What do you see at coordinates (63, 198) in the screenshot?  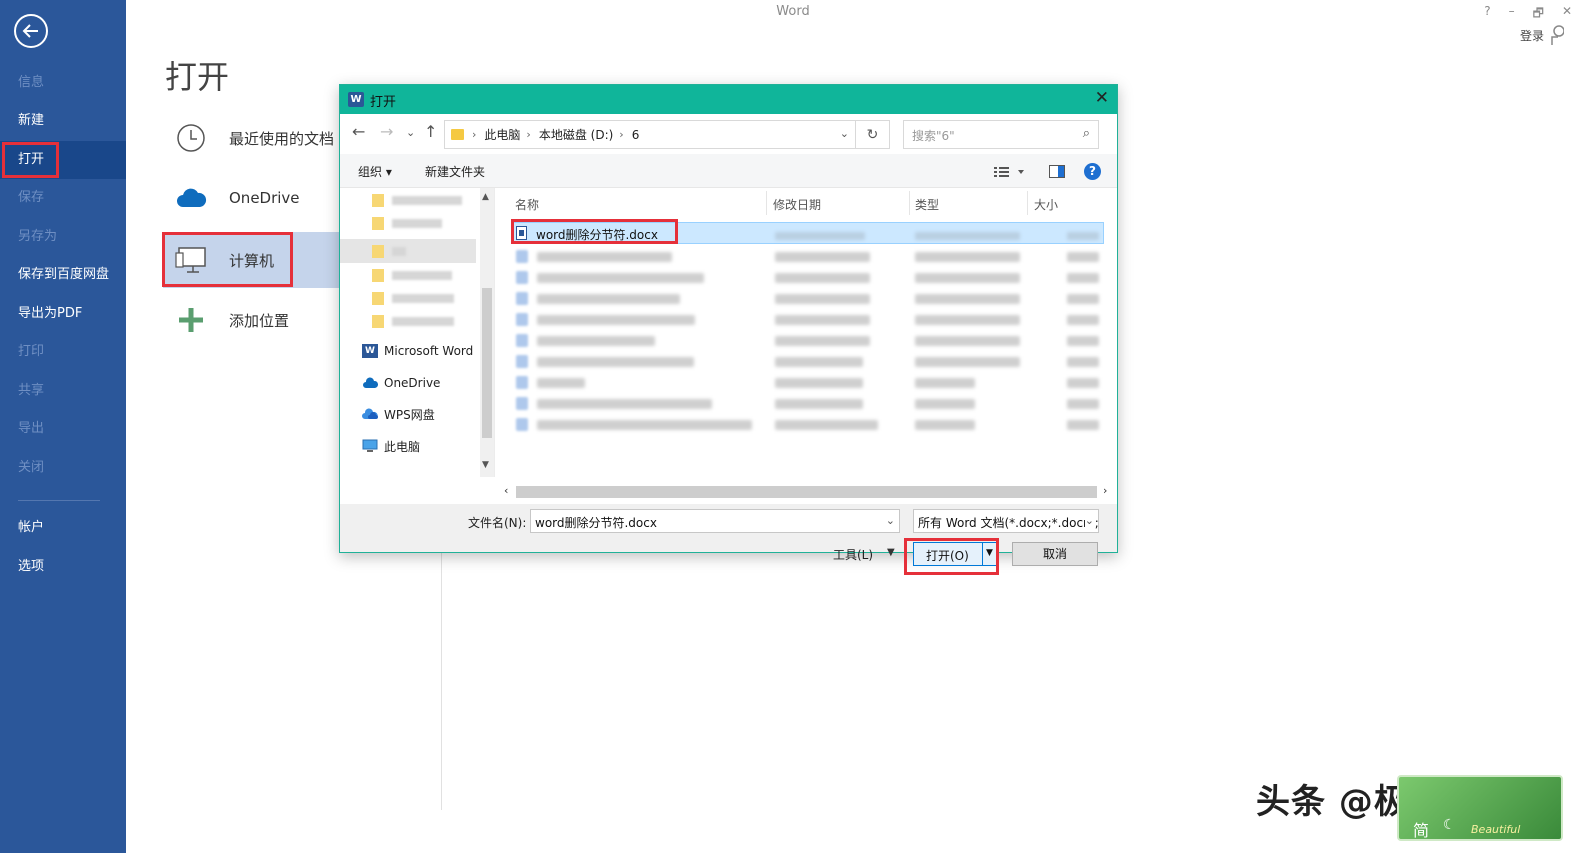 I see `nav-save: 保存` at bounding box center [63, 198].